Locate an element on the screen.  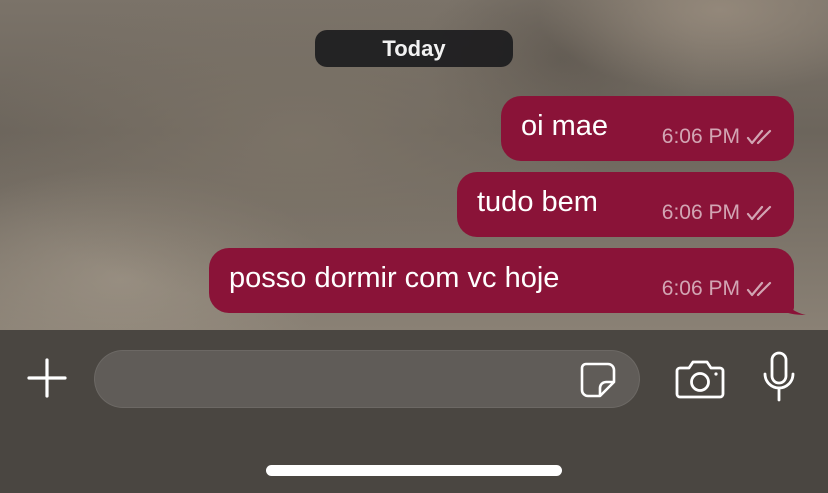
home-indicator is located at coordinates (414, 470).